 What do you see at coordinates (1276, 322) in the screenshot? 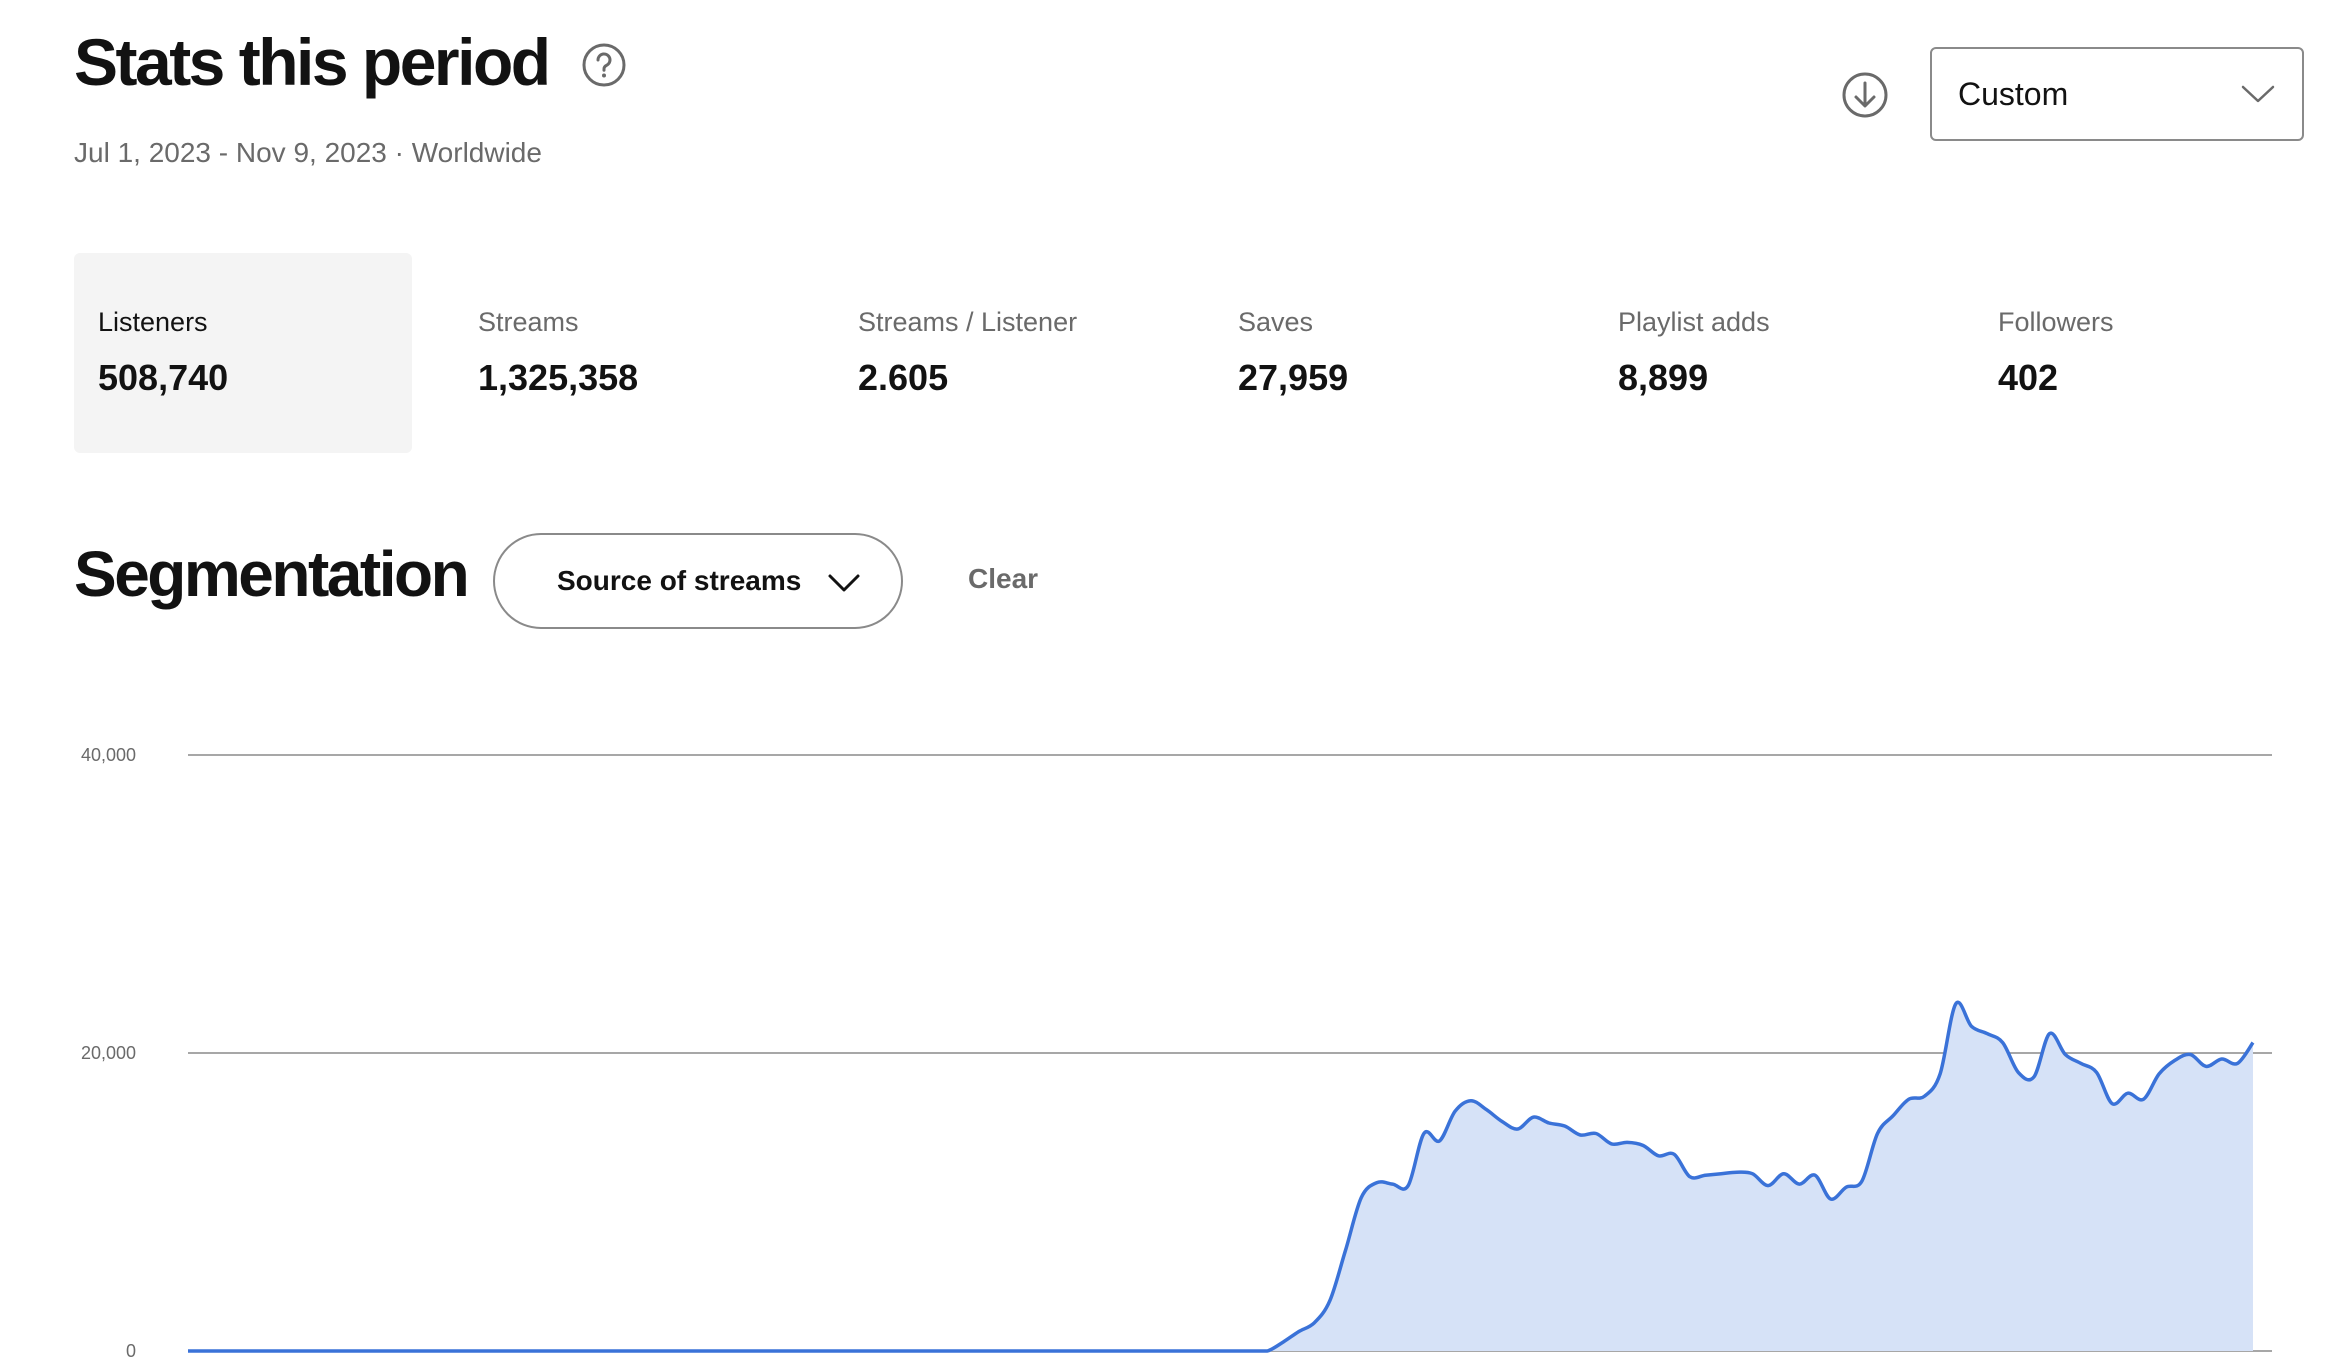
I see `metric-label: Saves` at bounding box center [1276, 322].